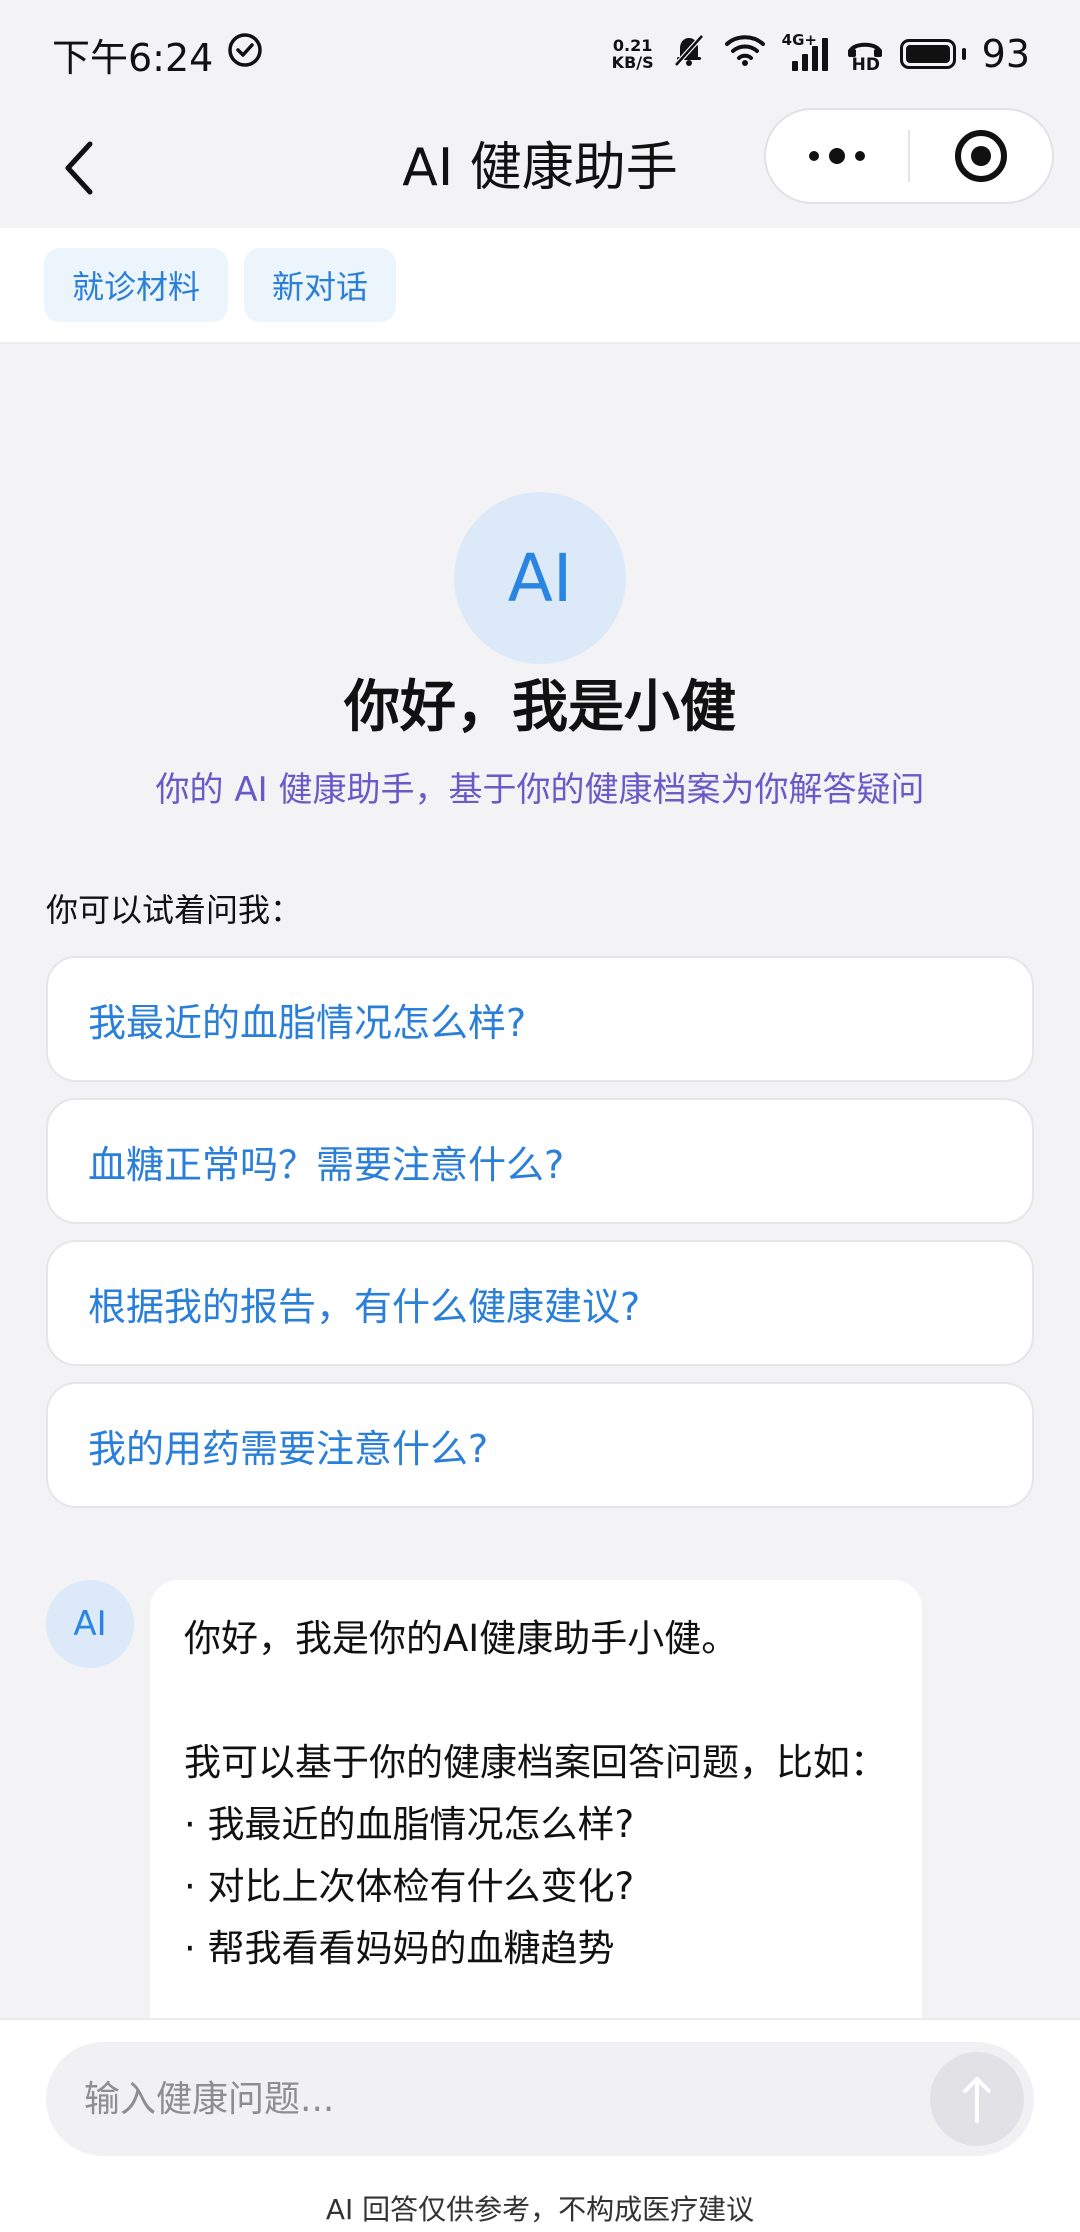 Image resolution: width=1080 pixels, height=2232 pixels. Describe the element at coordinates (504, 2099) in the screenshot. I see `question-input` at that location.